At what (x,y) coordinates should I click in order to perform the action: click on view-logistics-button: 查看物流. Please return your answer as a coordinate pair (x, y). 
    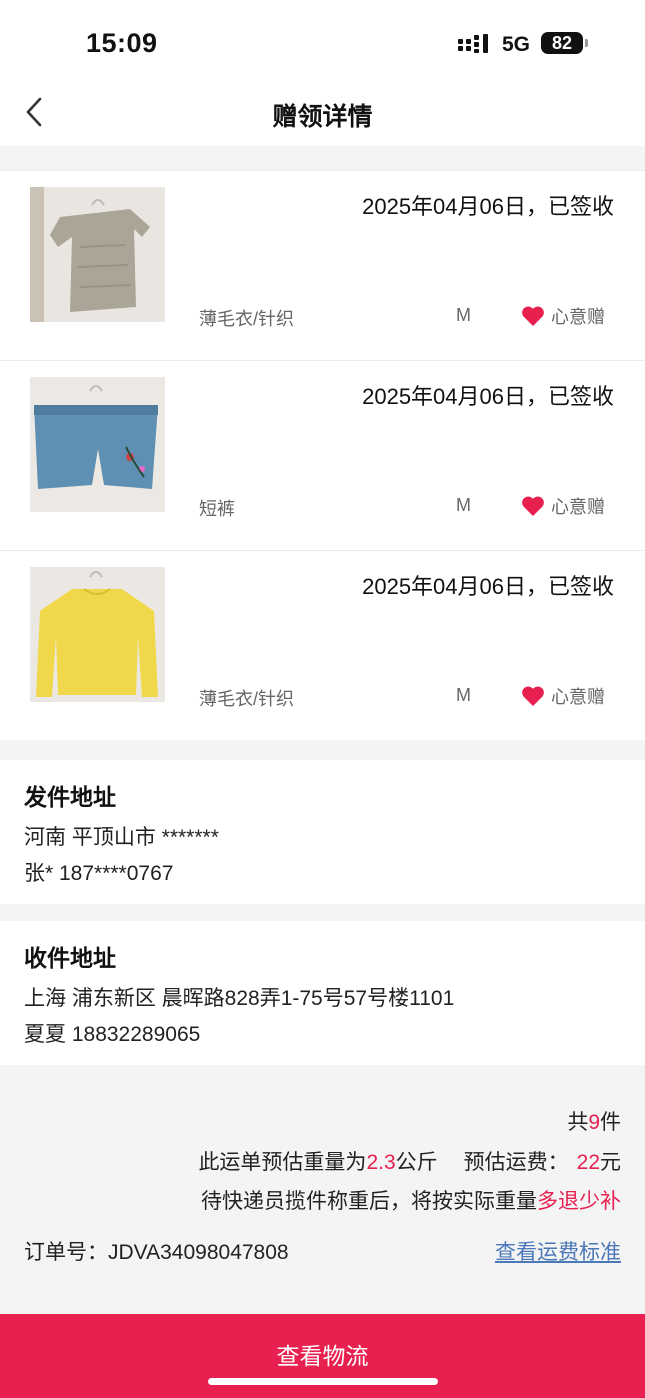
    Looking at the image, I should click on (322, 1356).